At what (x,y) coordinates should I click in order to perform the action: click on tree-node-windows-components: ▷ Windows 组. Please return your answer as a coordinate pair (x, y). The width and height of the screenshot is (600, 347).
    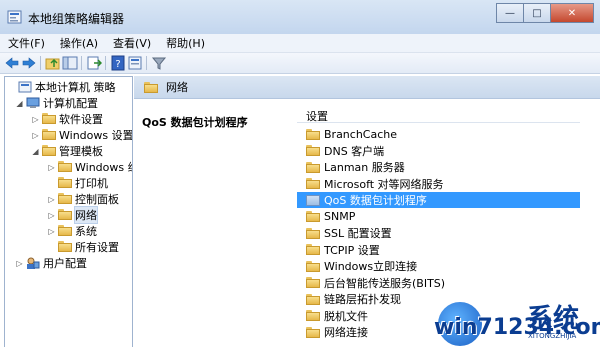
    Looking at the image, I should click on (90, 167).